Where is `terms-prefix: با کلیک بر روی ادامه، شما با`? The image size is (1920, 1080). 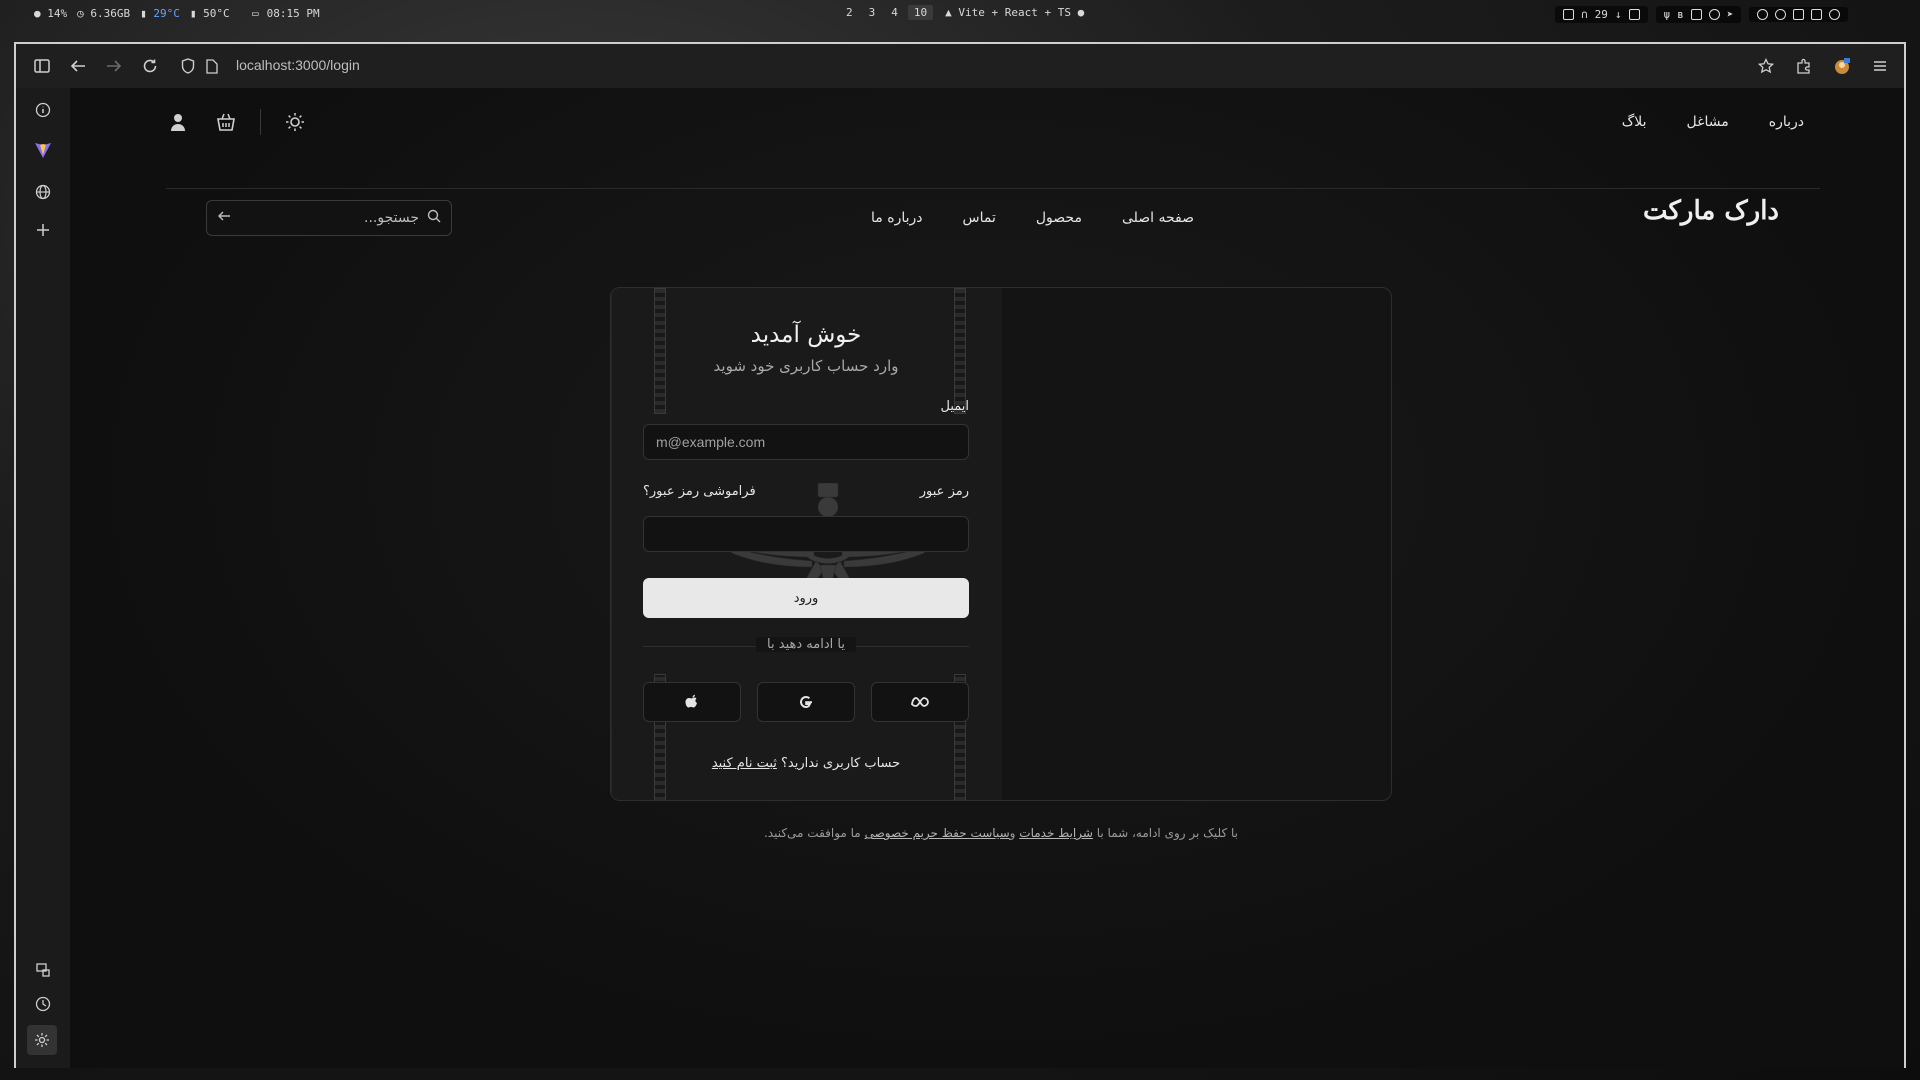 terms-prefix: با کلیک بر روی ادامه، شما با is located at coordinates (1167, 833).